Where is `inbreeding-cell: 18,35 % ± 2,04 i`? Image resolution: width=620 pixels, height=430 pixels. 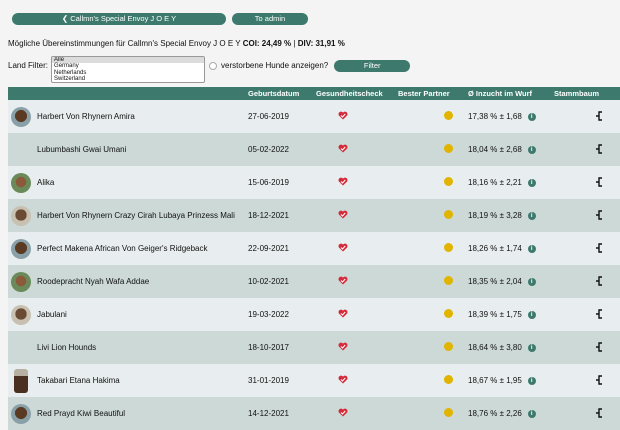
inbreeding-cell: 18,35 % ± 2,04 i is located at coordinates (511, 281).